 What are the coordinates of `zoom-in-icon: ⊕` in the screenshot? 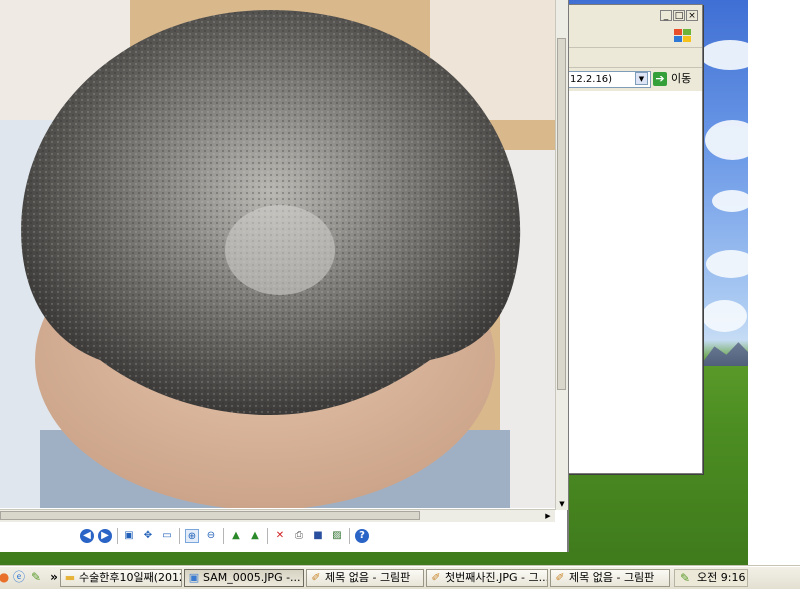 It's located at (192, 536).